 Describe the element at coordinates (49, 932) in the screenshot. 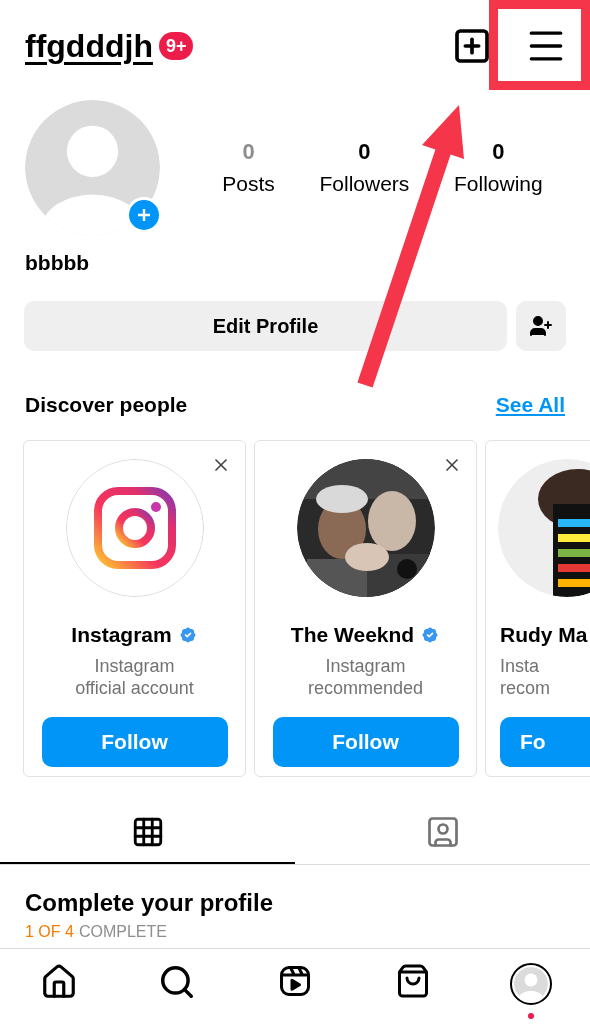

I see `progress-count: 1 OF 4` at that location.